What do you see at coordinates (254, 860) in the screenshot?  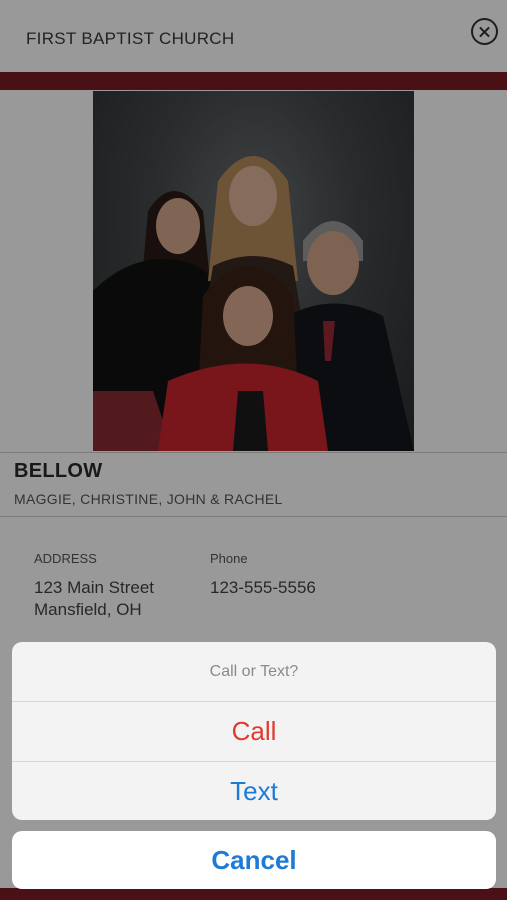 I see `cancel-button: Cancel` at bounding box center [254, 860].